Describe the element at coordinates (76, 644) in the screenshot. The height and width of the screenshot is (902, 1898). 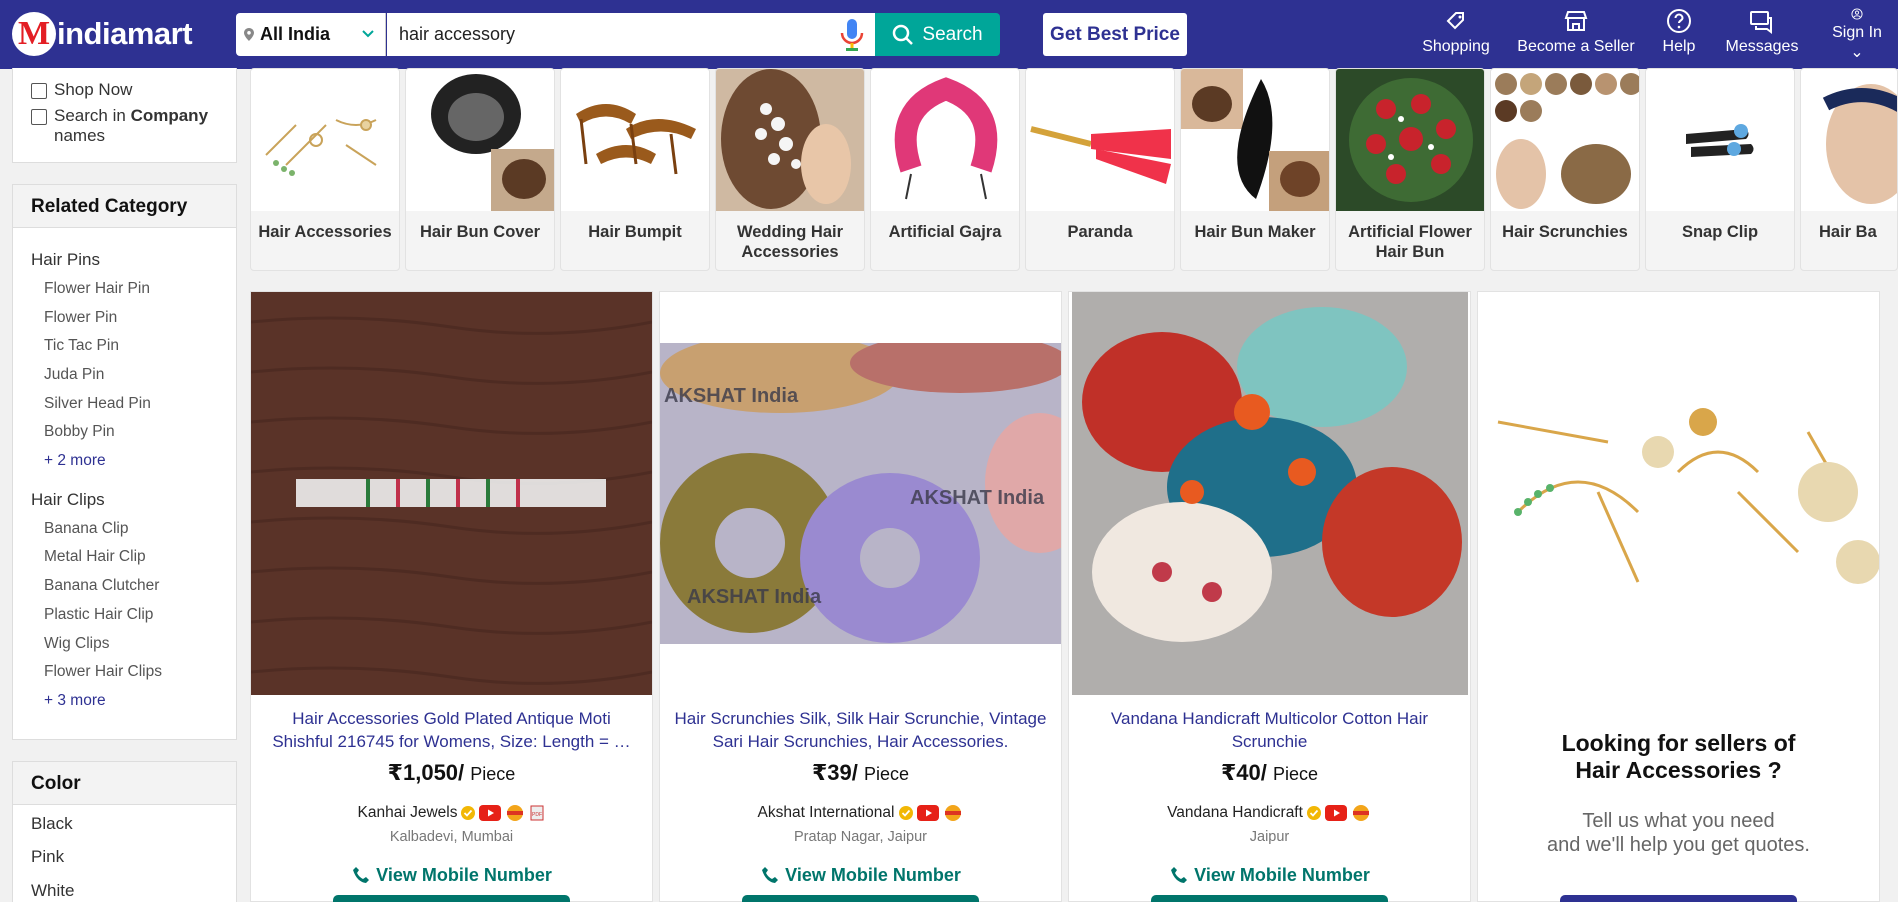
I see `subcategory-link: Wig Clips` at that location.